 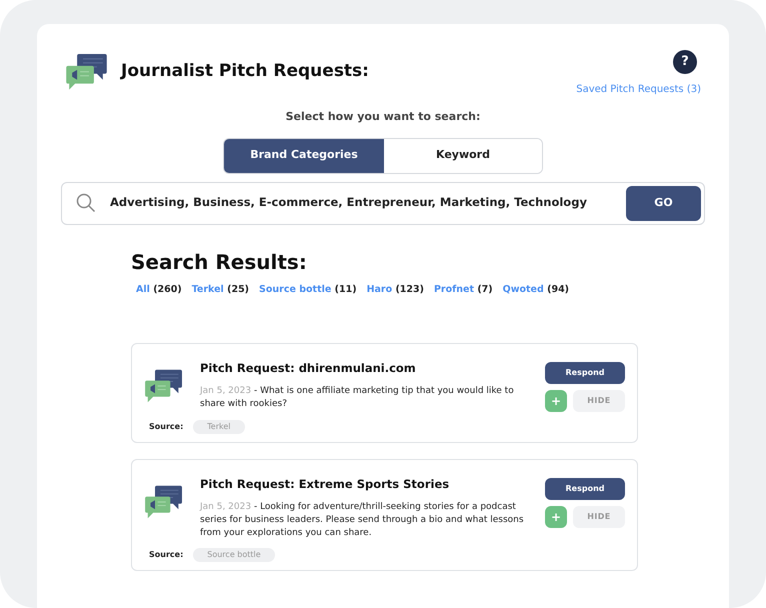 What do you see at coordinates (308, 289) in the screenshot?
I see `source-filter-link: Source bottle (11)` at bounding box center [308, 289].